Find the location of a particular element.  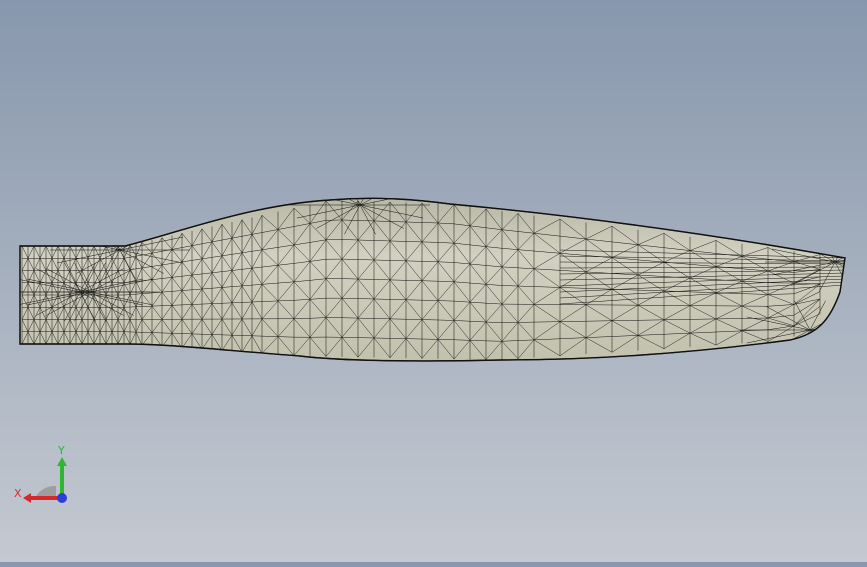

axis-triad: Y X is located at coordinates (45, 475).